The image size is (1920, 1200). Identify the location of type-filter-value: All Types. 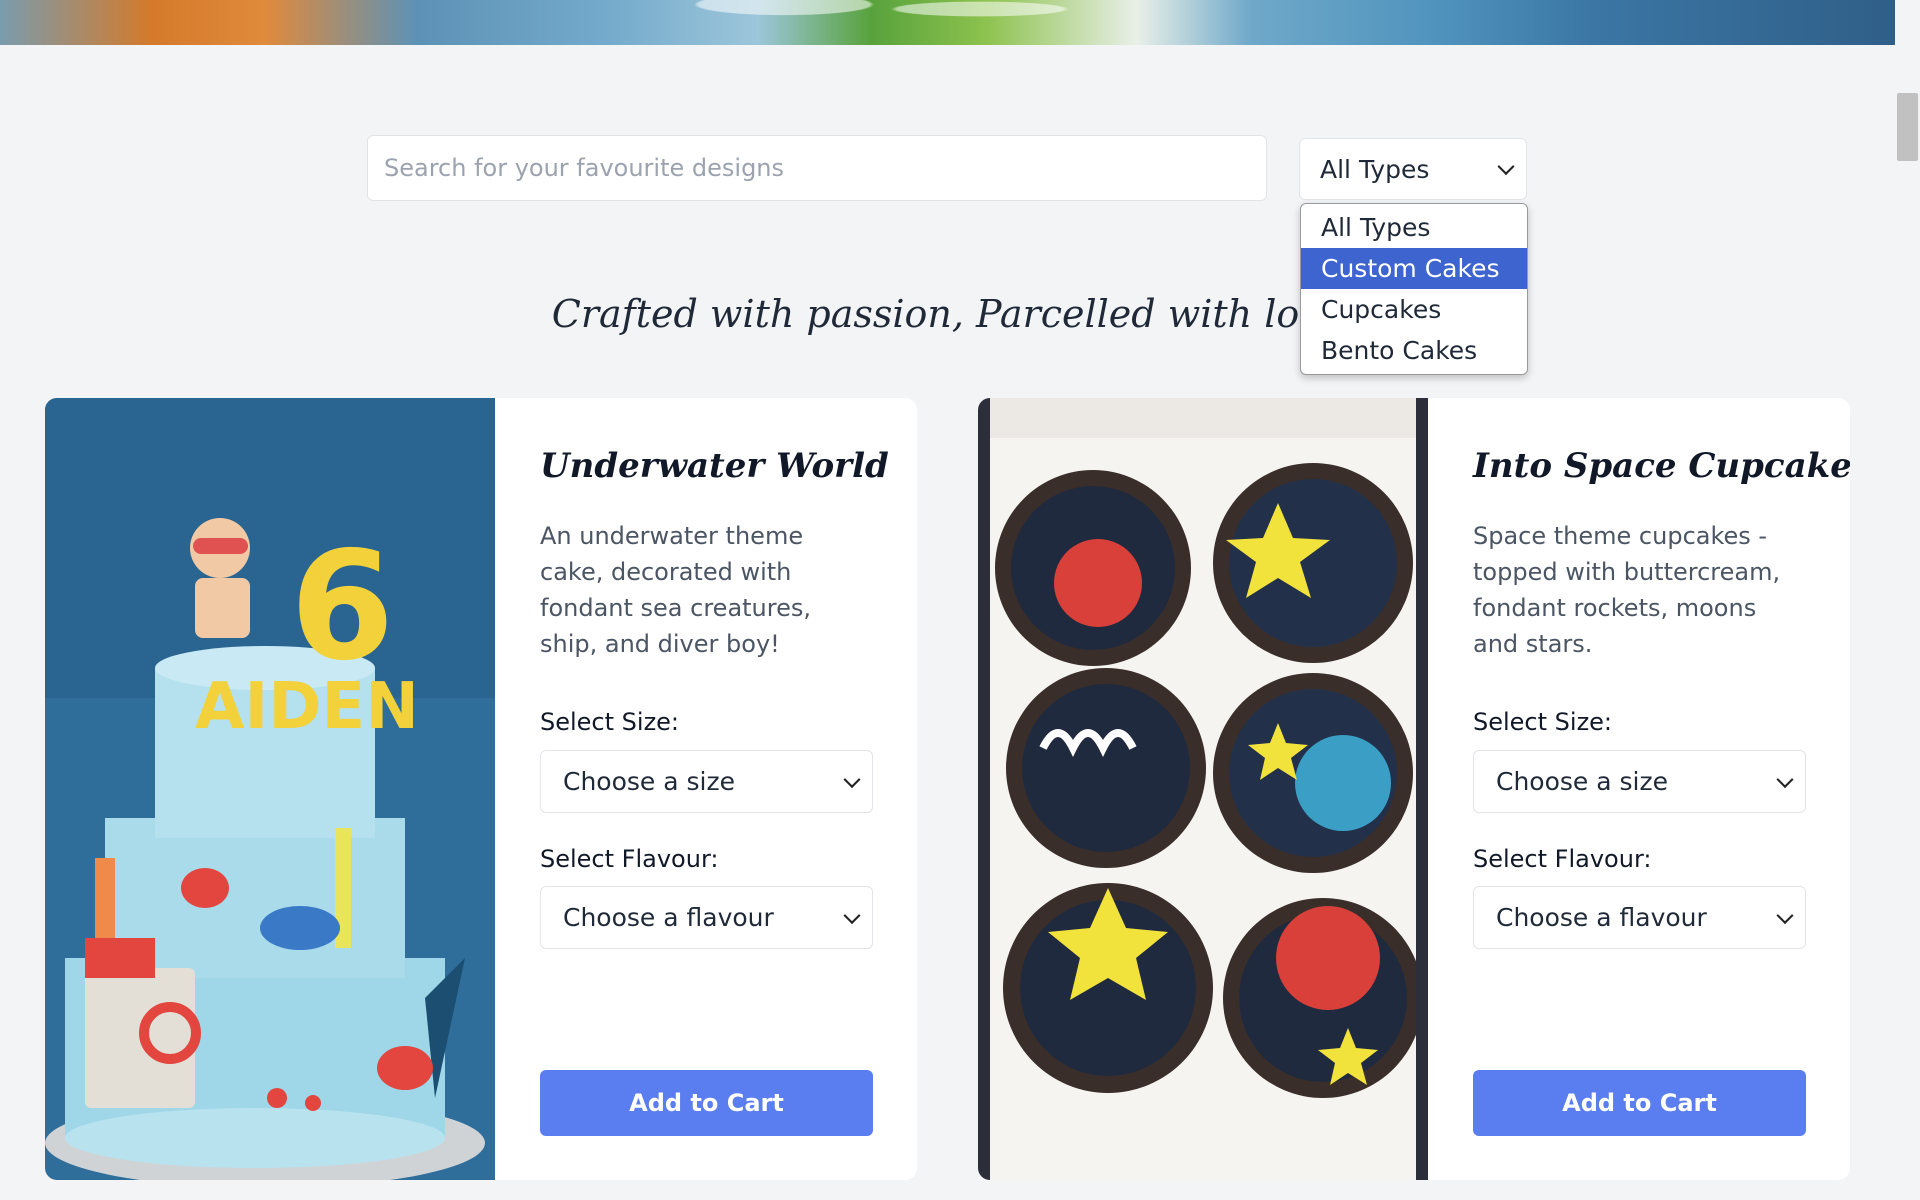
(1375, 169).